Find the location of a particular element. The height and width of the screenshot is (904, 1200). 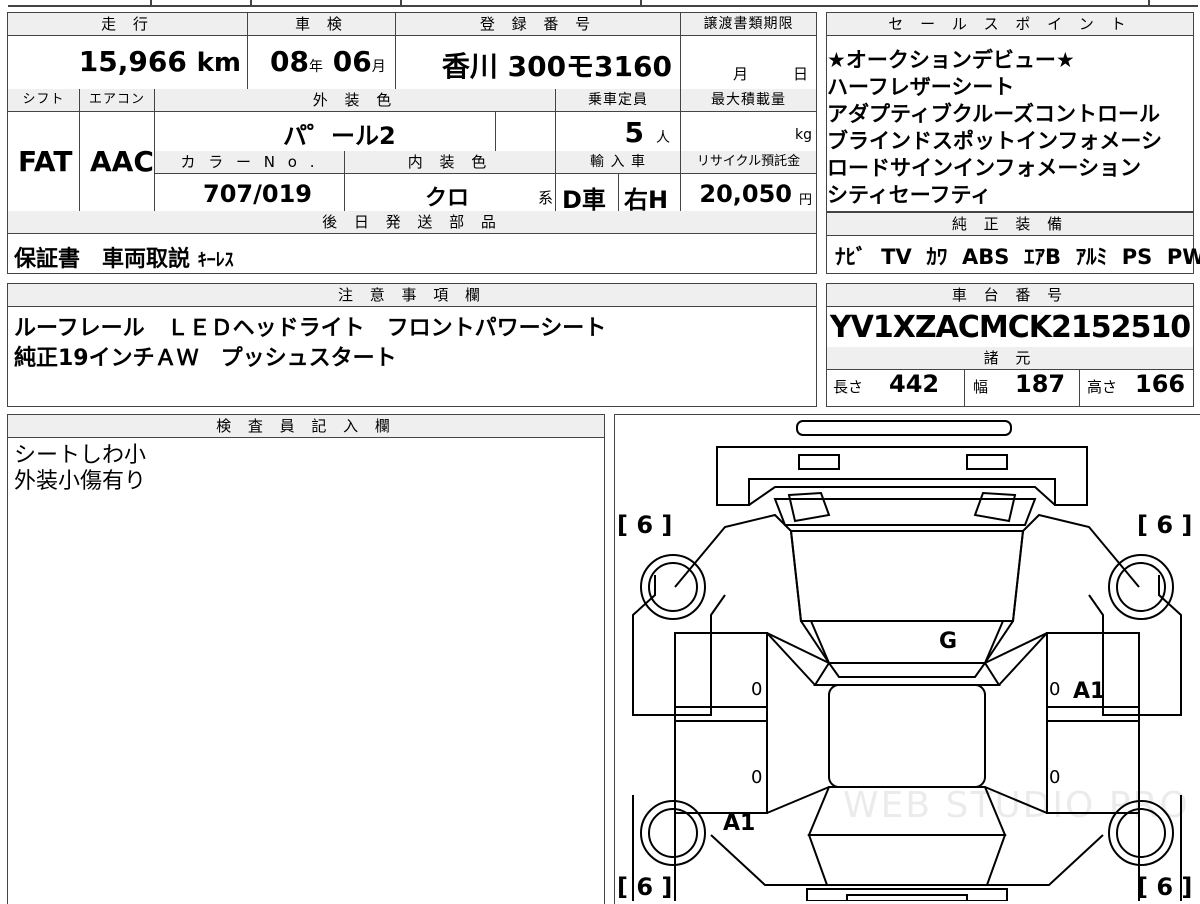

shift-label: シフト is located at coordinates (43, 100).